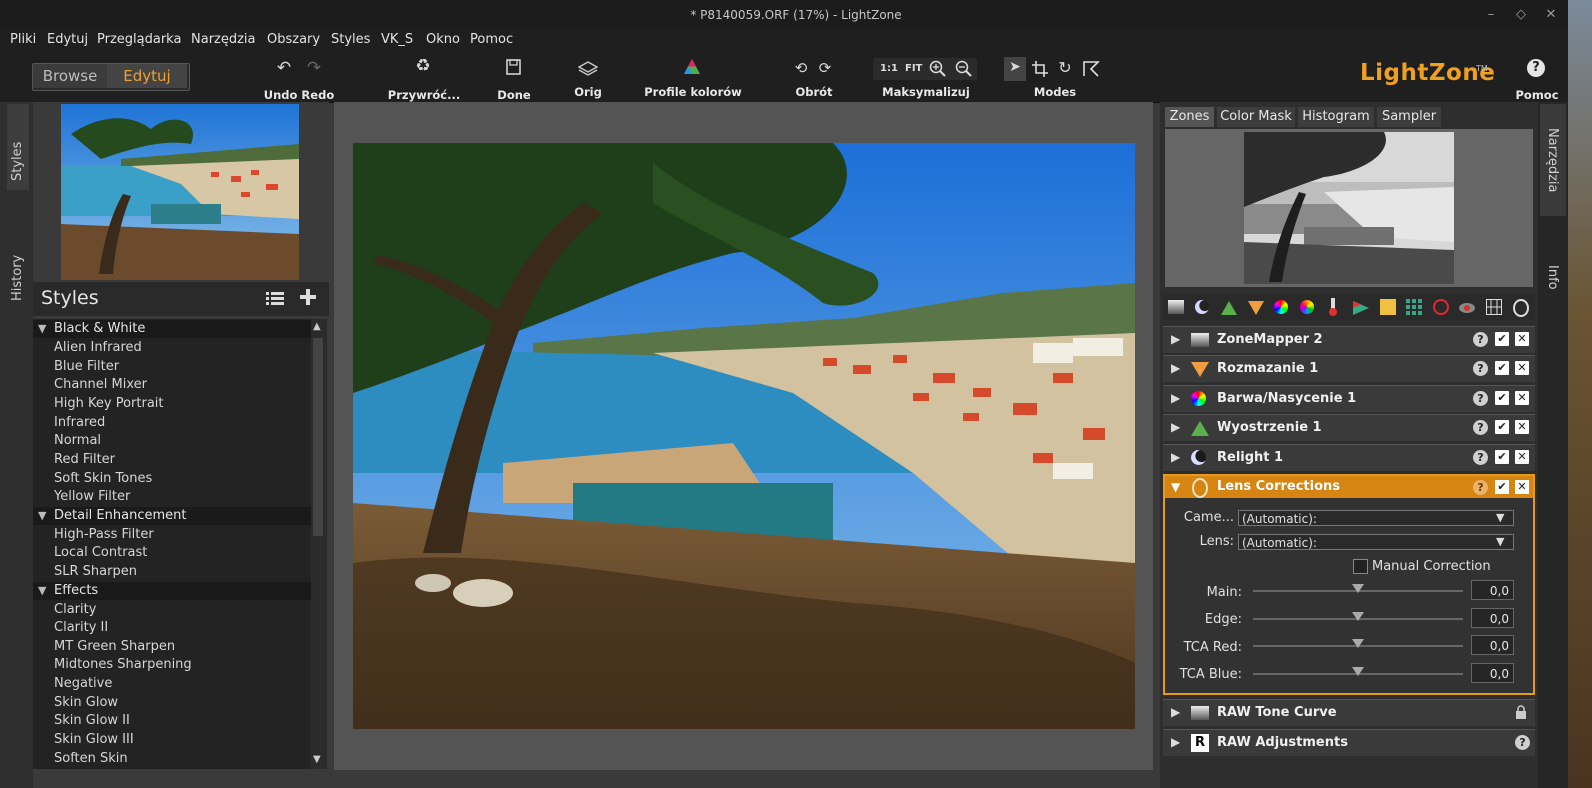 The width and height of the screenshot is (1592, 788). Describe the element at coordinates (1521, 15) in the screenshot. I see `maximize-icon: ◇` at that location.